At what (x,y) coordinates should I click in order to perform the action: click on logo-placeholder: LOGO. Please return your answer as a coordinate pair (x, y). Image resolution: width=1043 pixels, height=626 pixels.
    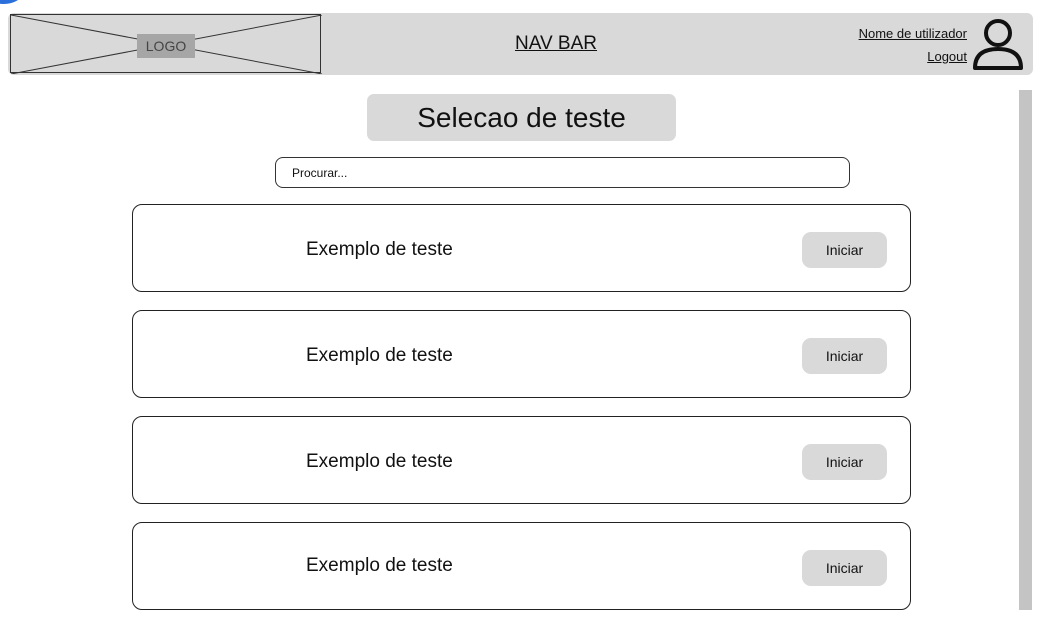
    Looking at the image, I should click on (166, 44).